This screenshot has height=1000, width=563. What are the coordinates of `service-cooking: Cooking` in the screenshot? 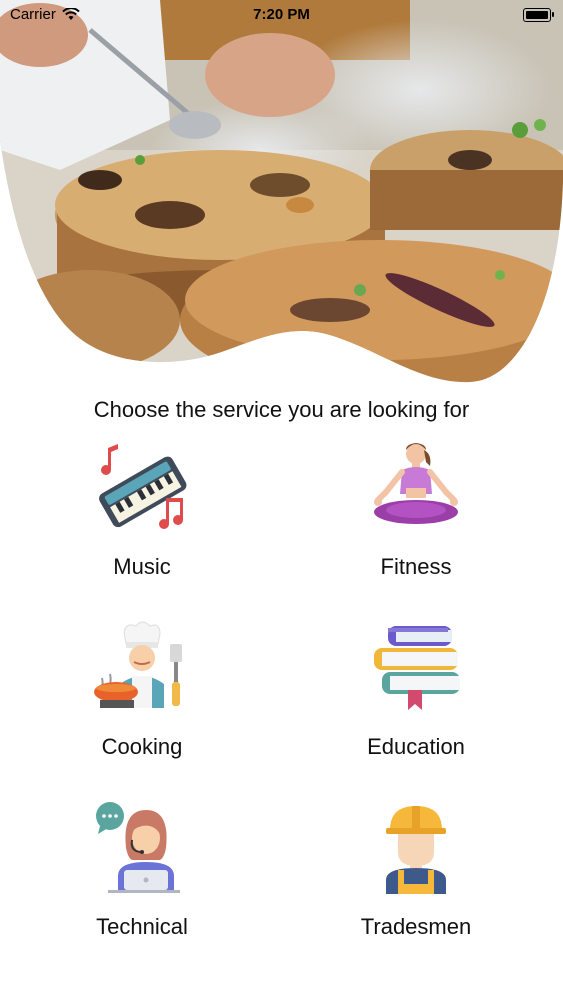 It's located at (142, 700).